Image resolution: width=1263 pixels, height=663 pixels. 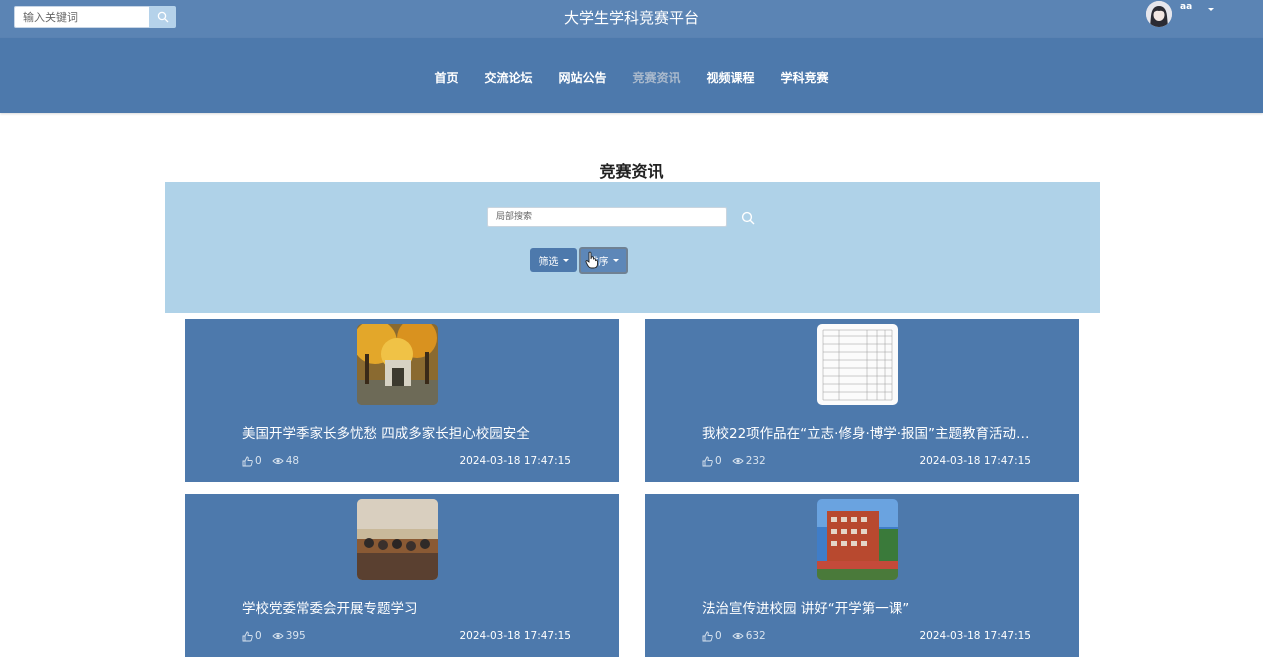 What do you see at coordinates (755, 461) in the screenshot?
I see `view-count: 232` at bounding box center [755, 461].